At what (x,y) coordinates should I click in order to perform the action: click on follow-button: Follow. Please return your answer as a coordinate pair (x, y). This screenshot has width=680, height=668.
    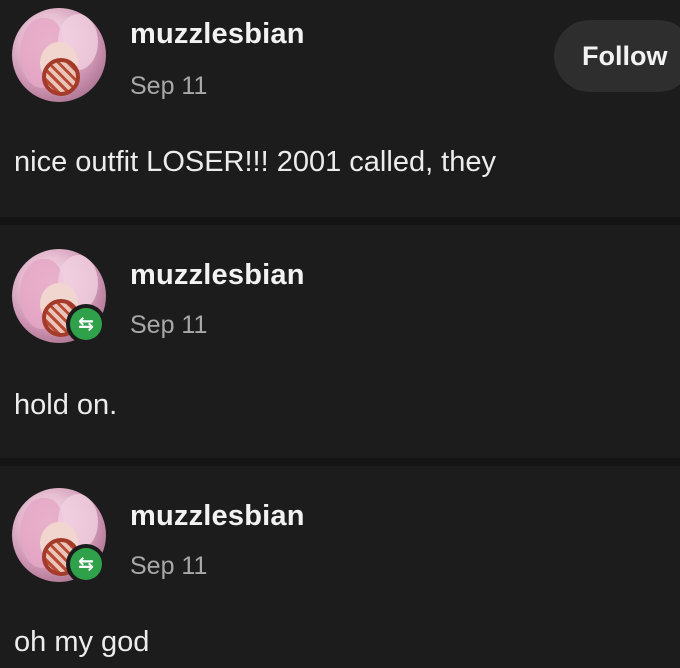
    Looking at the image, I should click on (617, 56).